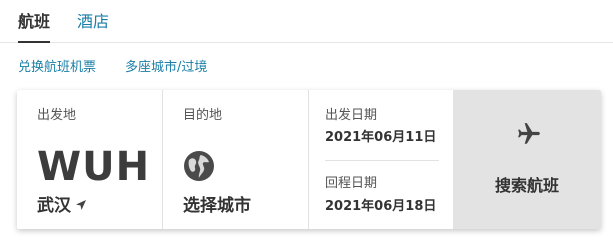 The image size is (613, 252). Describe the element at coordinates (526, 185) in the screenshot. I see `search-flights-label: 搜索航班` at that location.